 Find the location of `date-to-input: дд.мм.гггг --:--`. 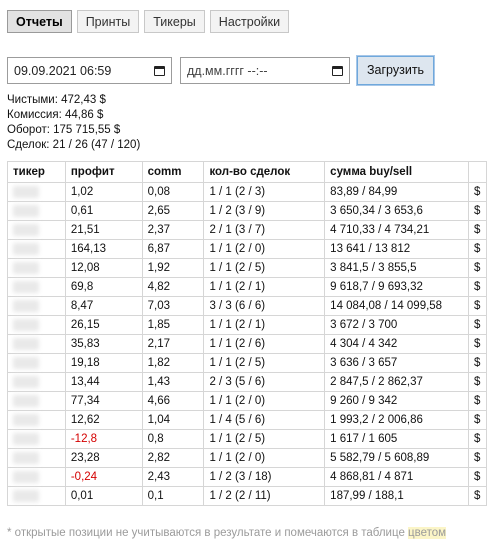

date-to-input: дд.мм.гггг --:-- is located at coordinates (265, 70).